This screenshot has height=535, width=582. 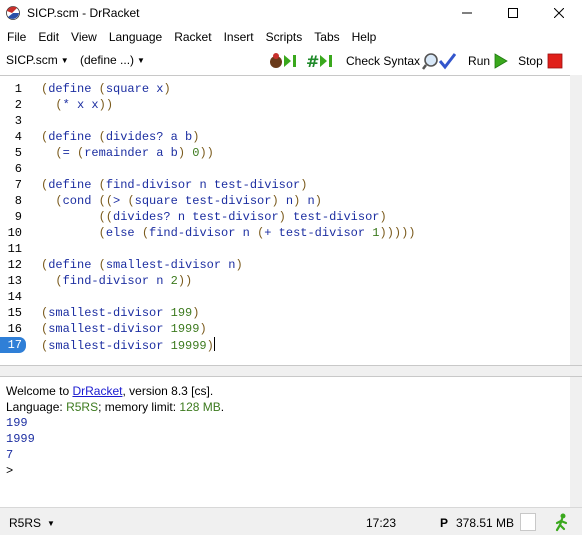 I want to click on toolbar: SICP.scm ▼ (define ...) ▼ # Check Syntax, so click(x=291, y=61).